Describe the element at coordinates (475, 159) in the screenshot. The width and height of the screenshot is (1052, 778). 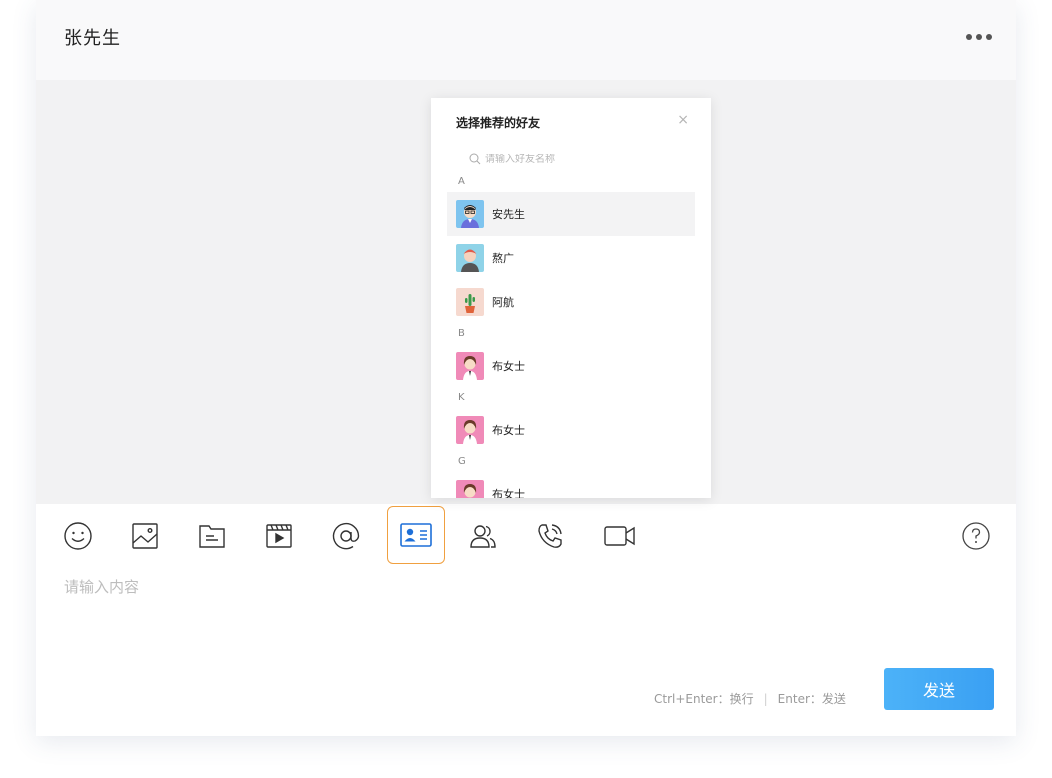
I see `search-icon` at that location.